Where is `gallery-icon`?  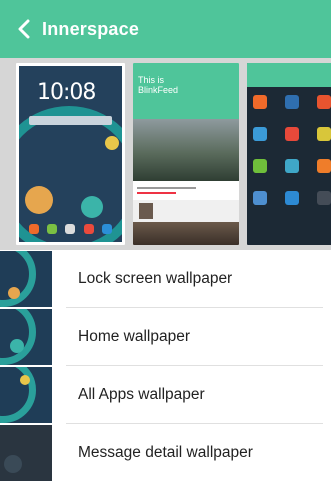 gallery-icon is located at coordinates (260, 198).